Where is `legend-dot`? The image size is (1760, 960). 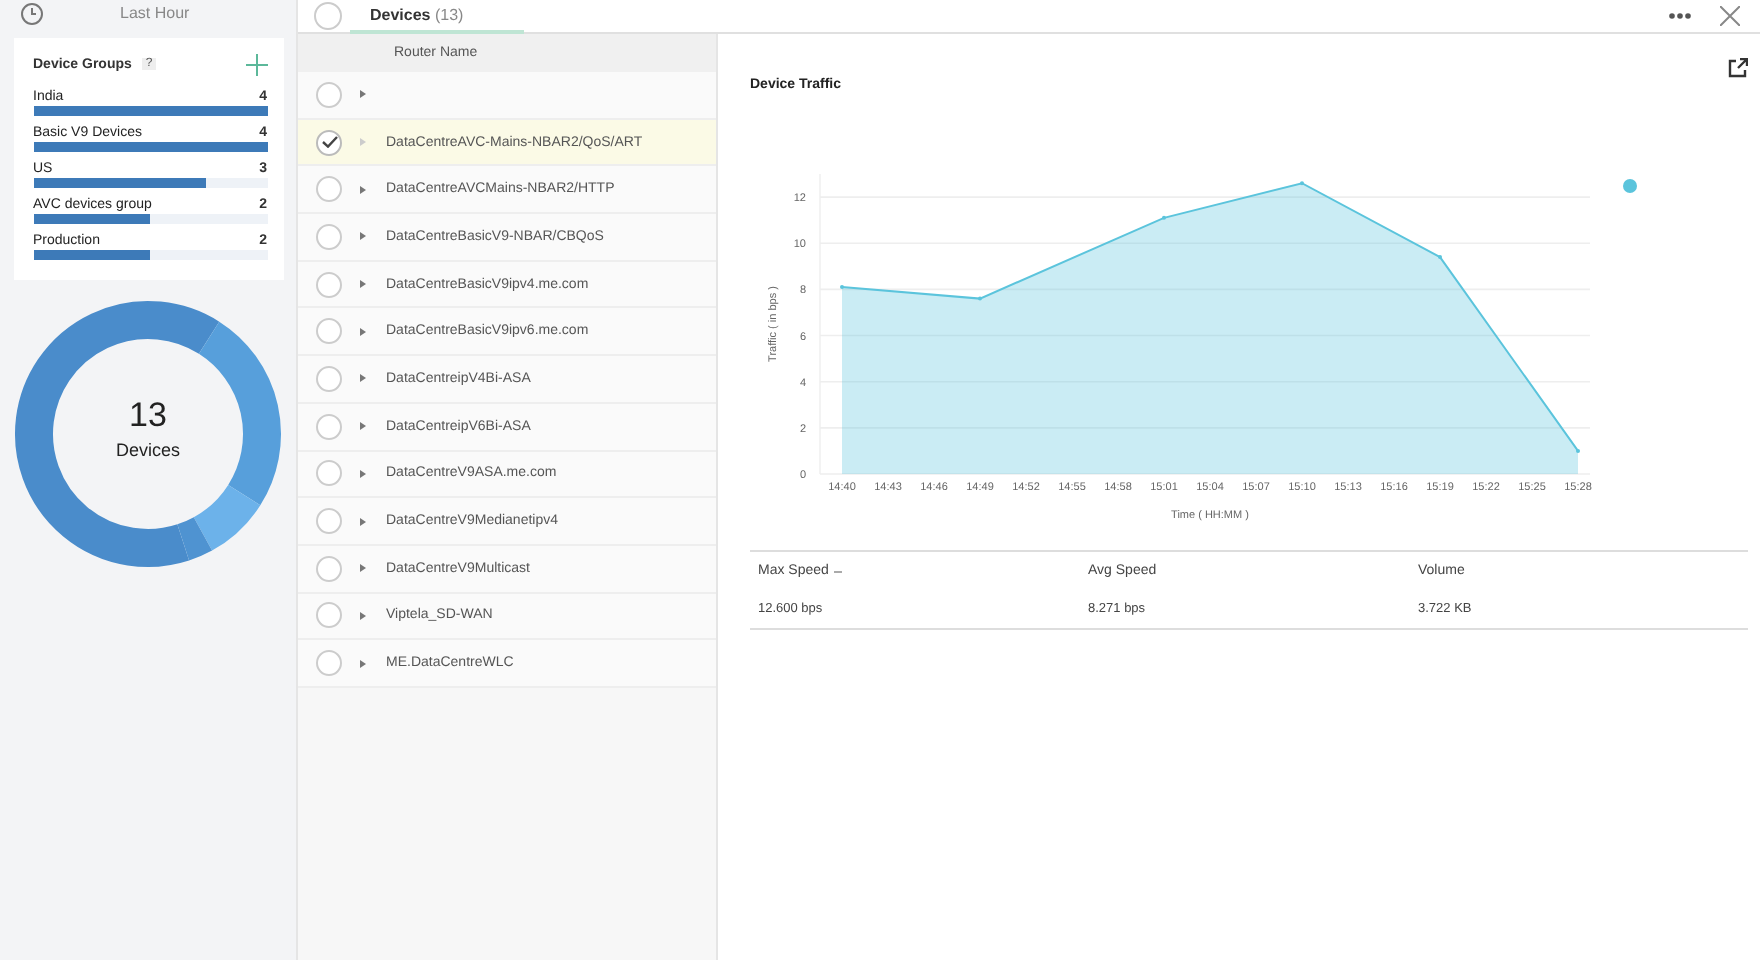 legend-dot is located at coordinates (1630, 186).